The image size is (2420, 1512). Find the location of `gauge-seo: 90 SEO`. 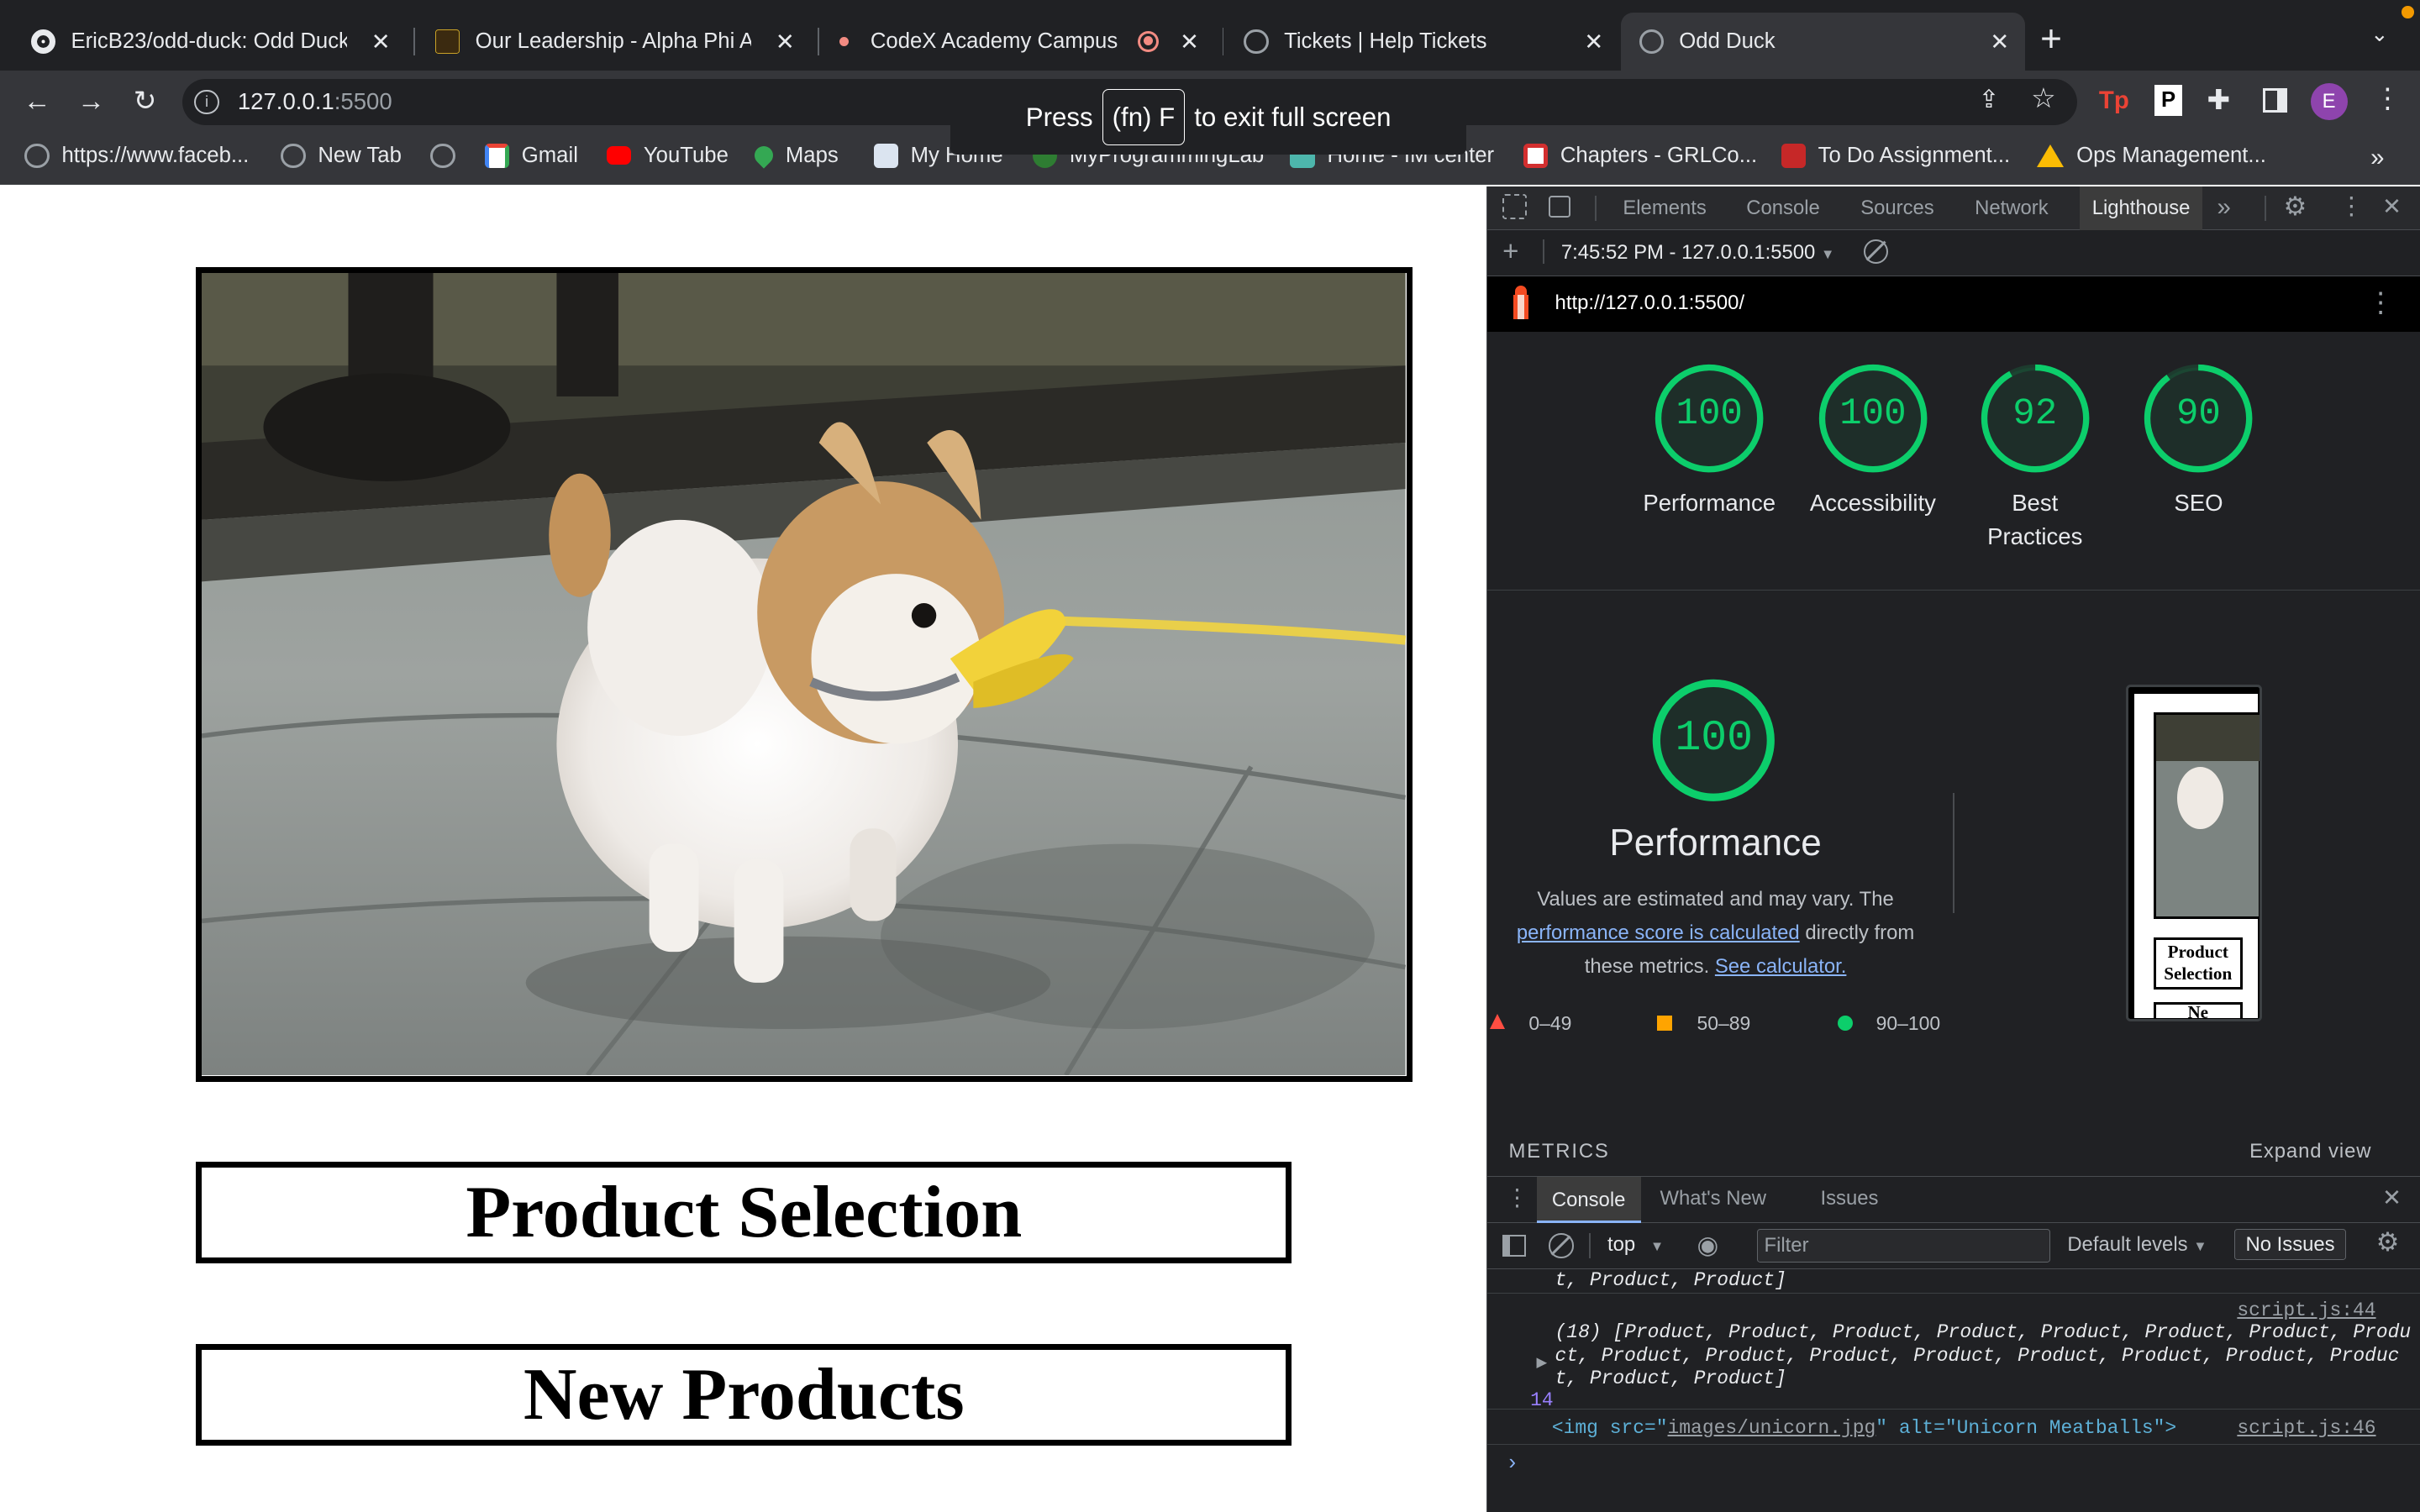

gauge-seo: 90 SEO is located at coordinates (2198, 441).